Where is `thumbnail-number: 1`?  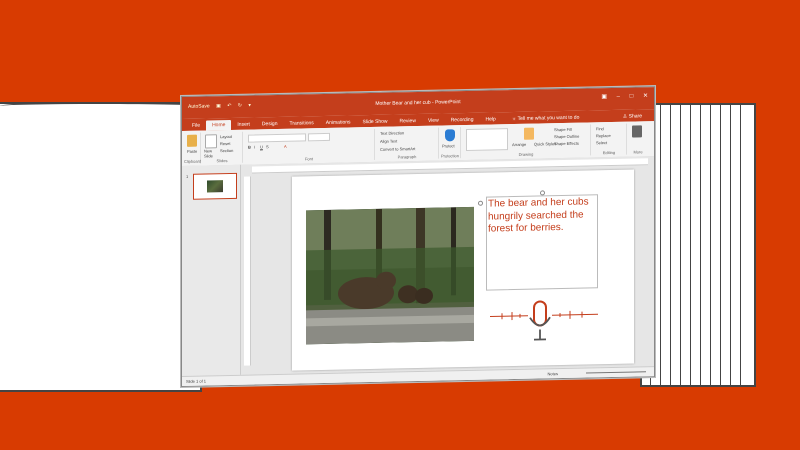
thumbnail-number: 1 is located at coordinates (187, 176).